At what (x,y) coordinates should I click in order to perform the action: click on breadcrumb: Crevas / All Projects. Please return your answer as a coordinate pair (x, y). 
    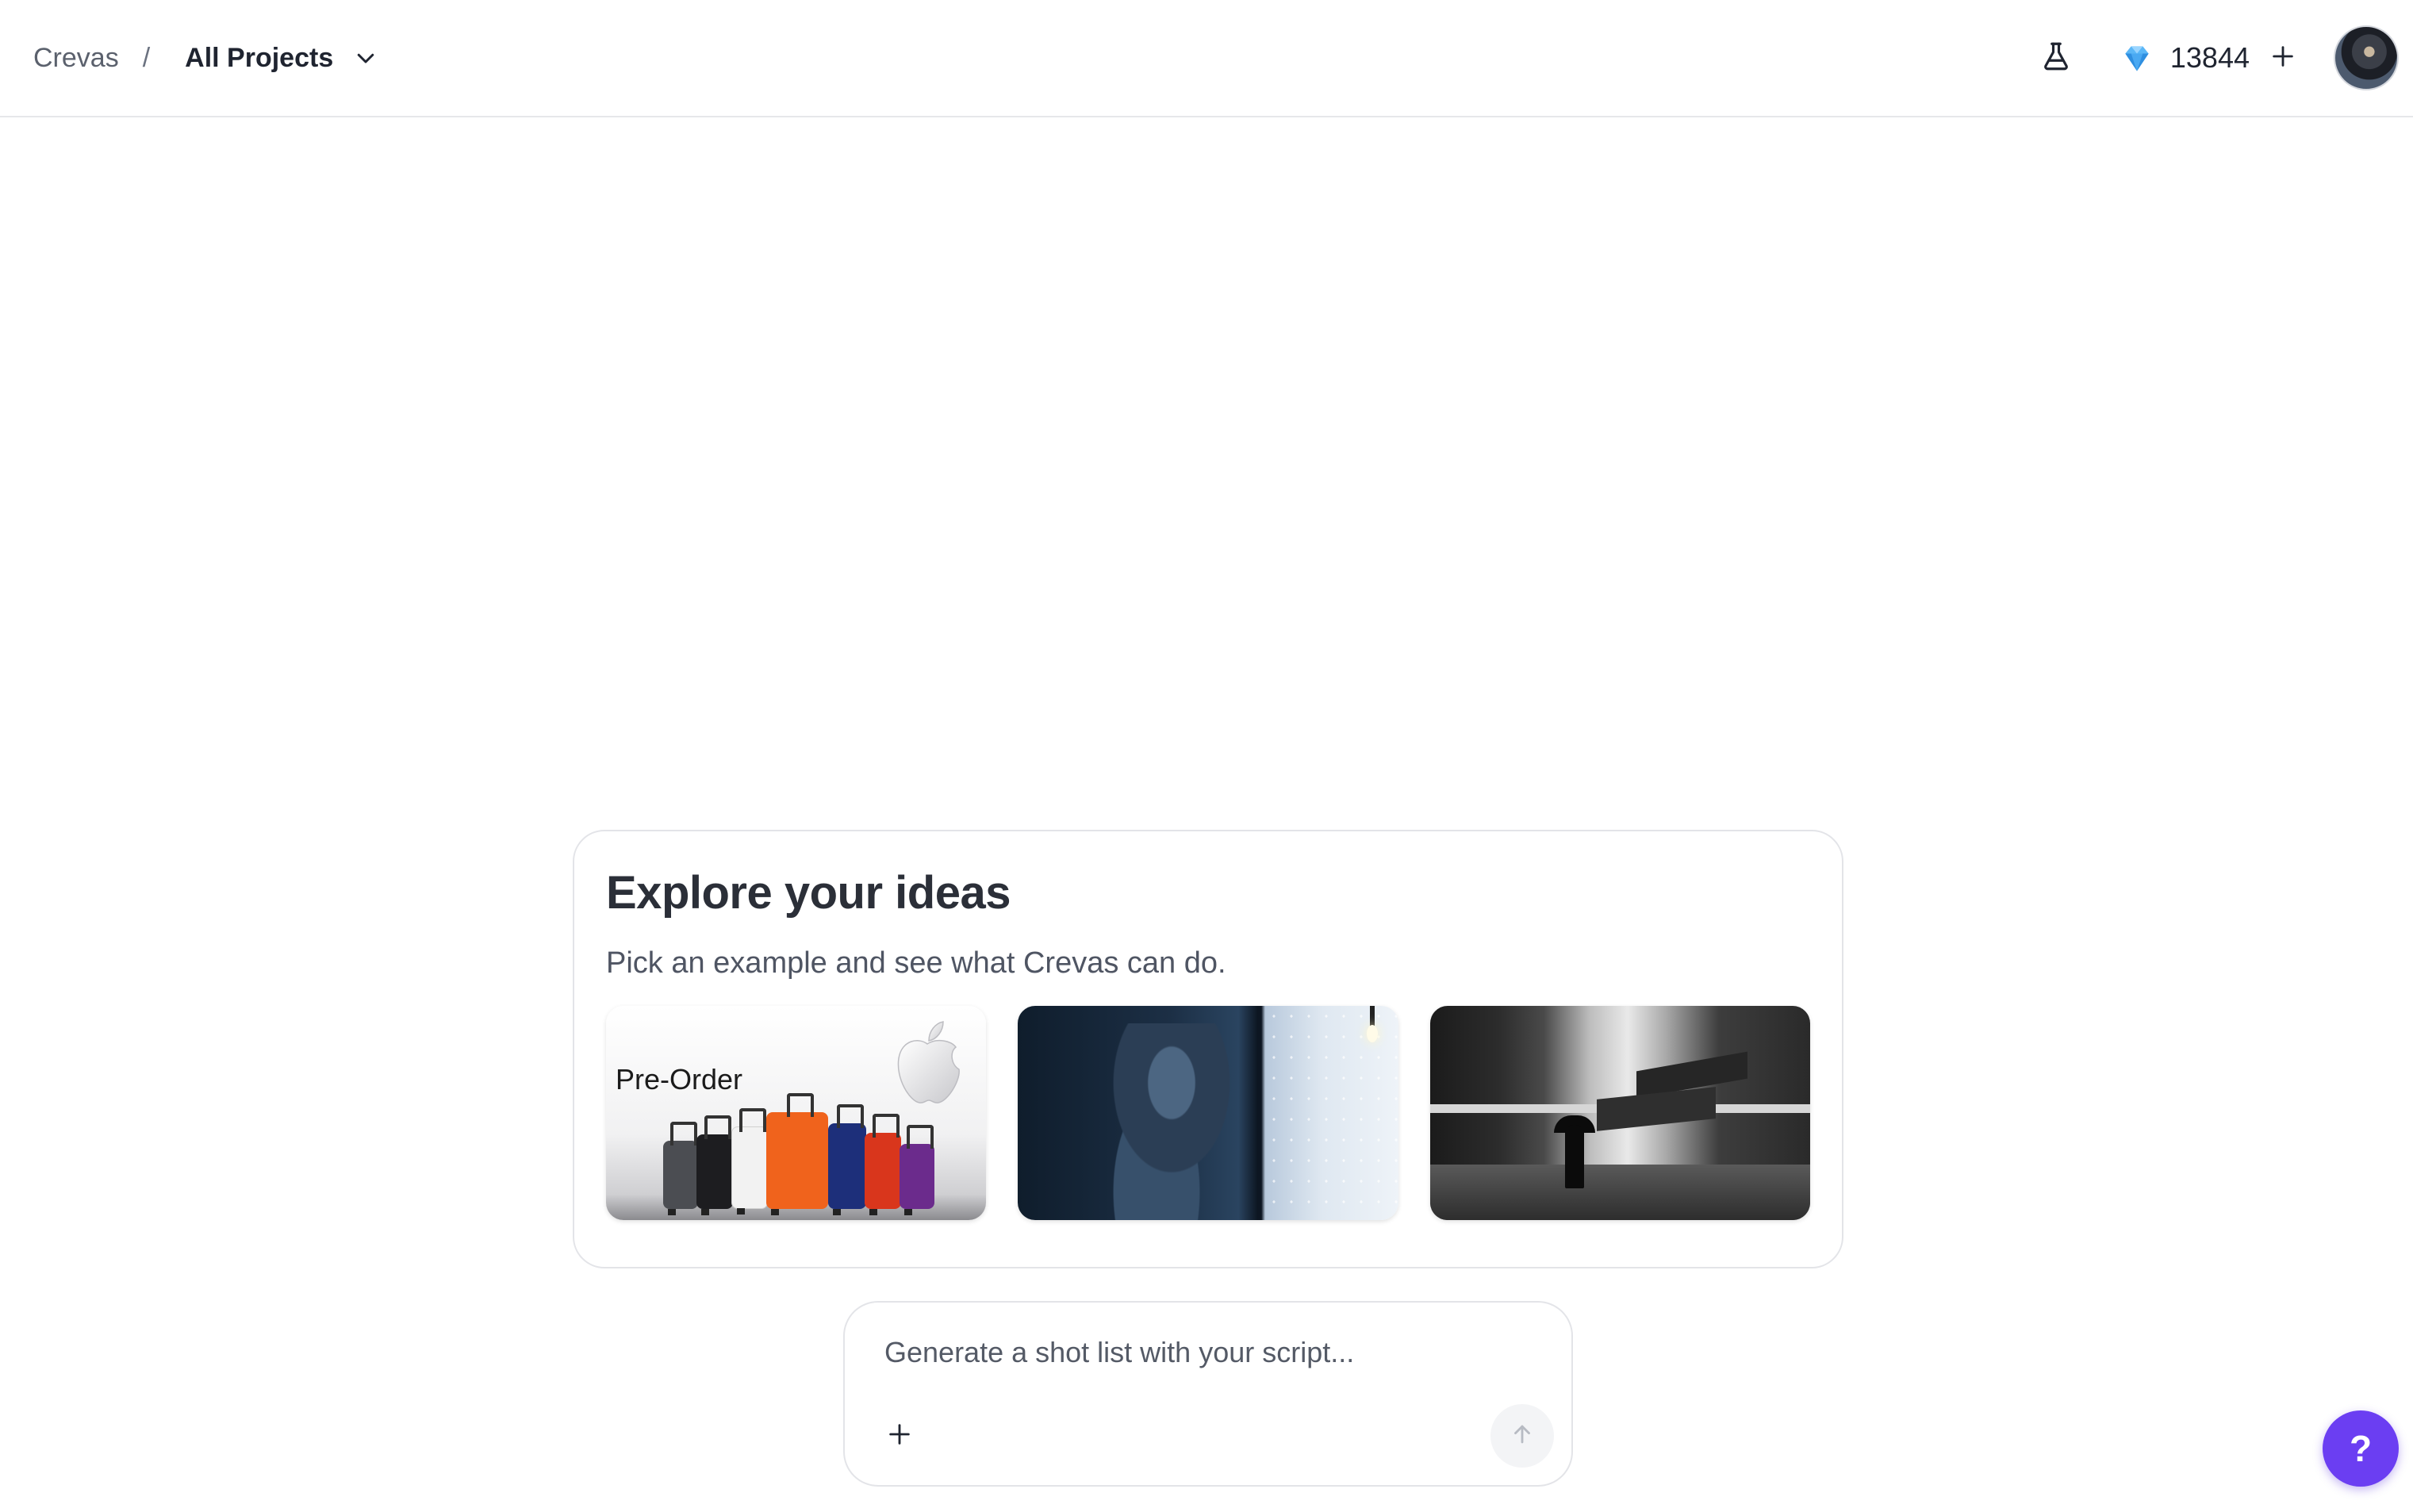
    Looking at the image, I should click on (206, 59).